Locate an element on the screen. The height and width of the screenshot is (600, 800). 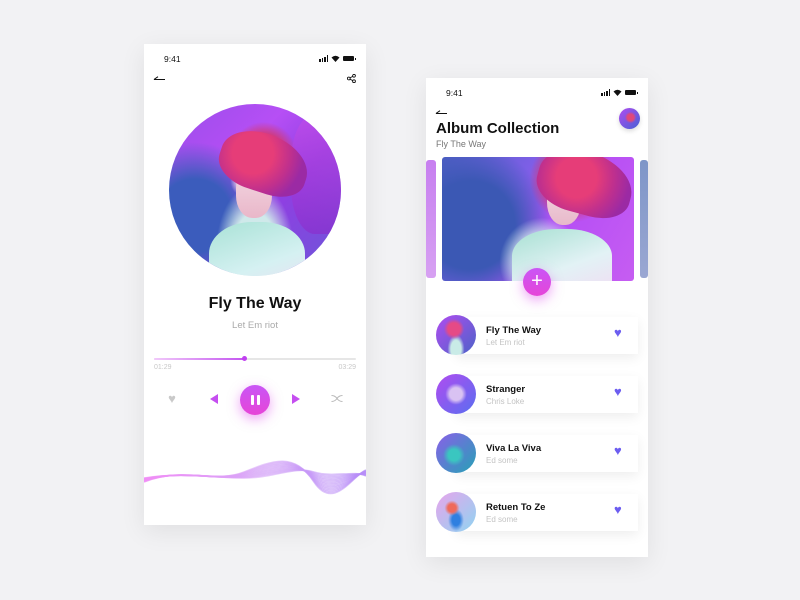
song-name: Viva La Viva is located at coordinates (514, 448).